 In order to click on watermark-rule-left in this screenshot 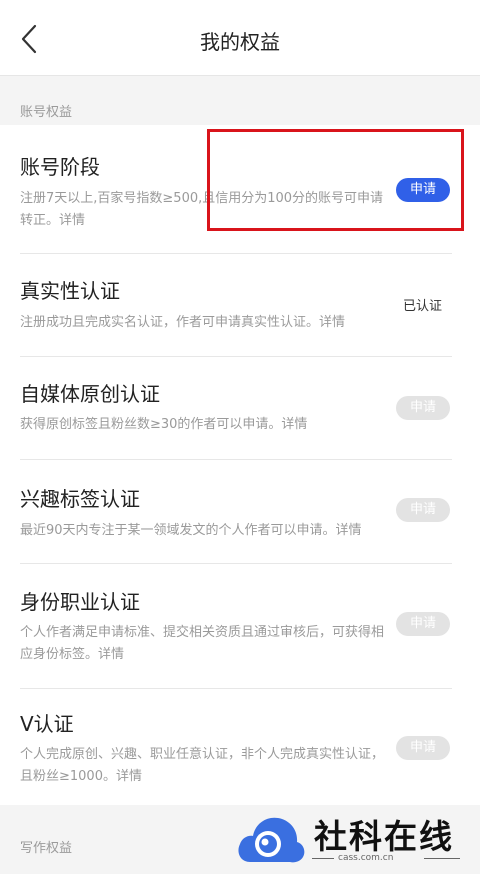, I will do `click(323, 858)`.